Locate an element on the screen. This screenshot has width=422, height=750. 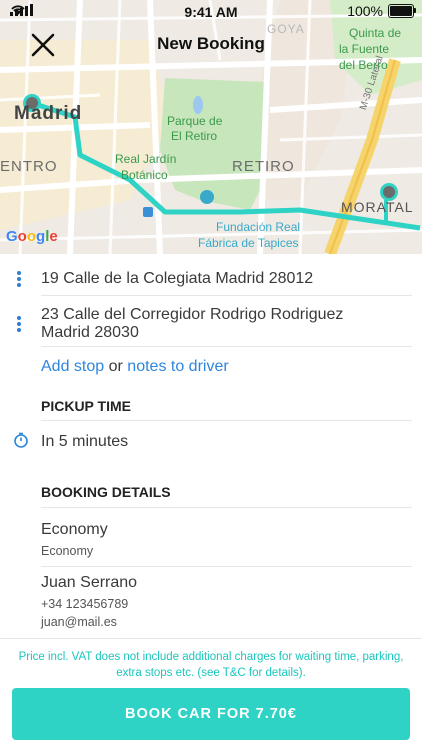
map-label-fundacion-1: Fundación Real is located at coordinates (258, 227).